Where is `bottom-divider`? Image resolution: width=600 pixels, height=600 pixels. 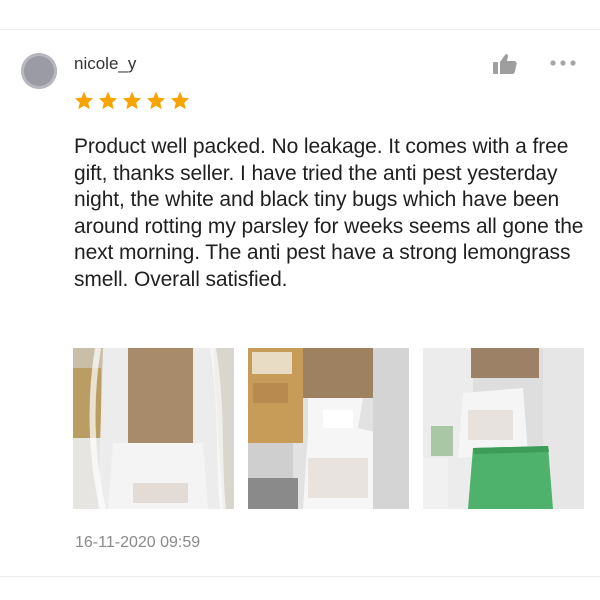
bottom-divider is located at coordinates (300, 576).